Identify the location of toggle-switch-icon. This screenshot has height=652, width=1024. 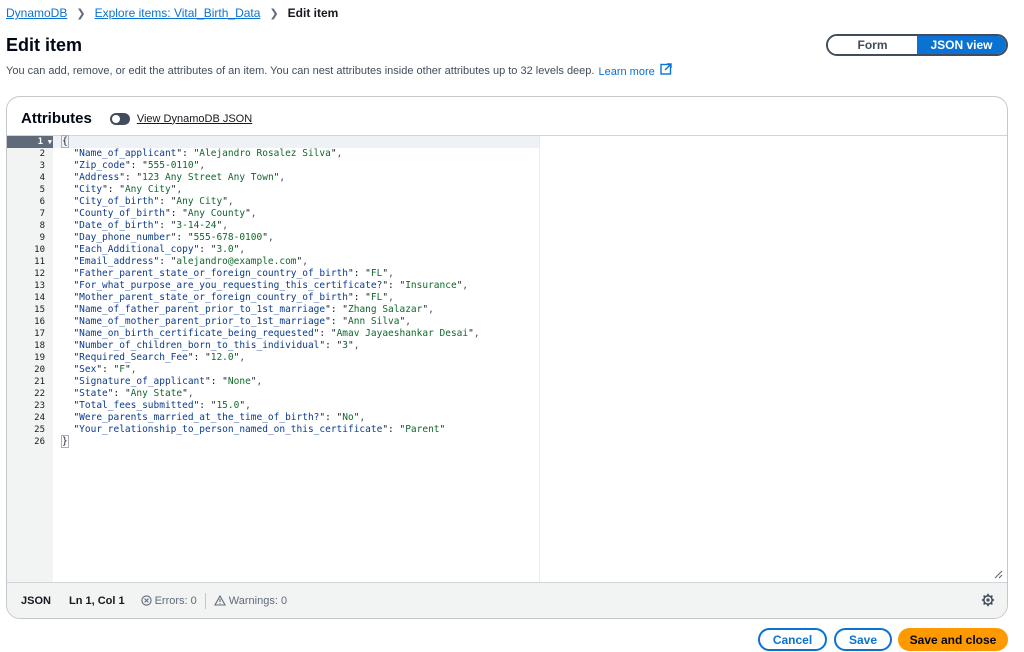
(119, 118).